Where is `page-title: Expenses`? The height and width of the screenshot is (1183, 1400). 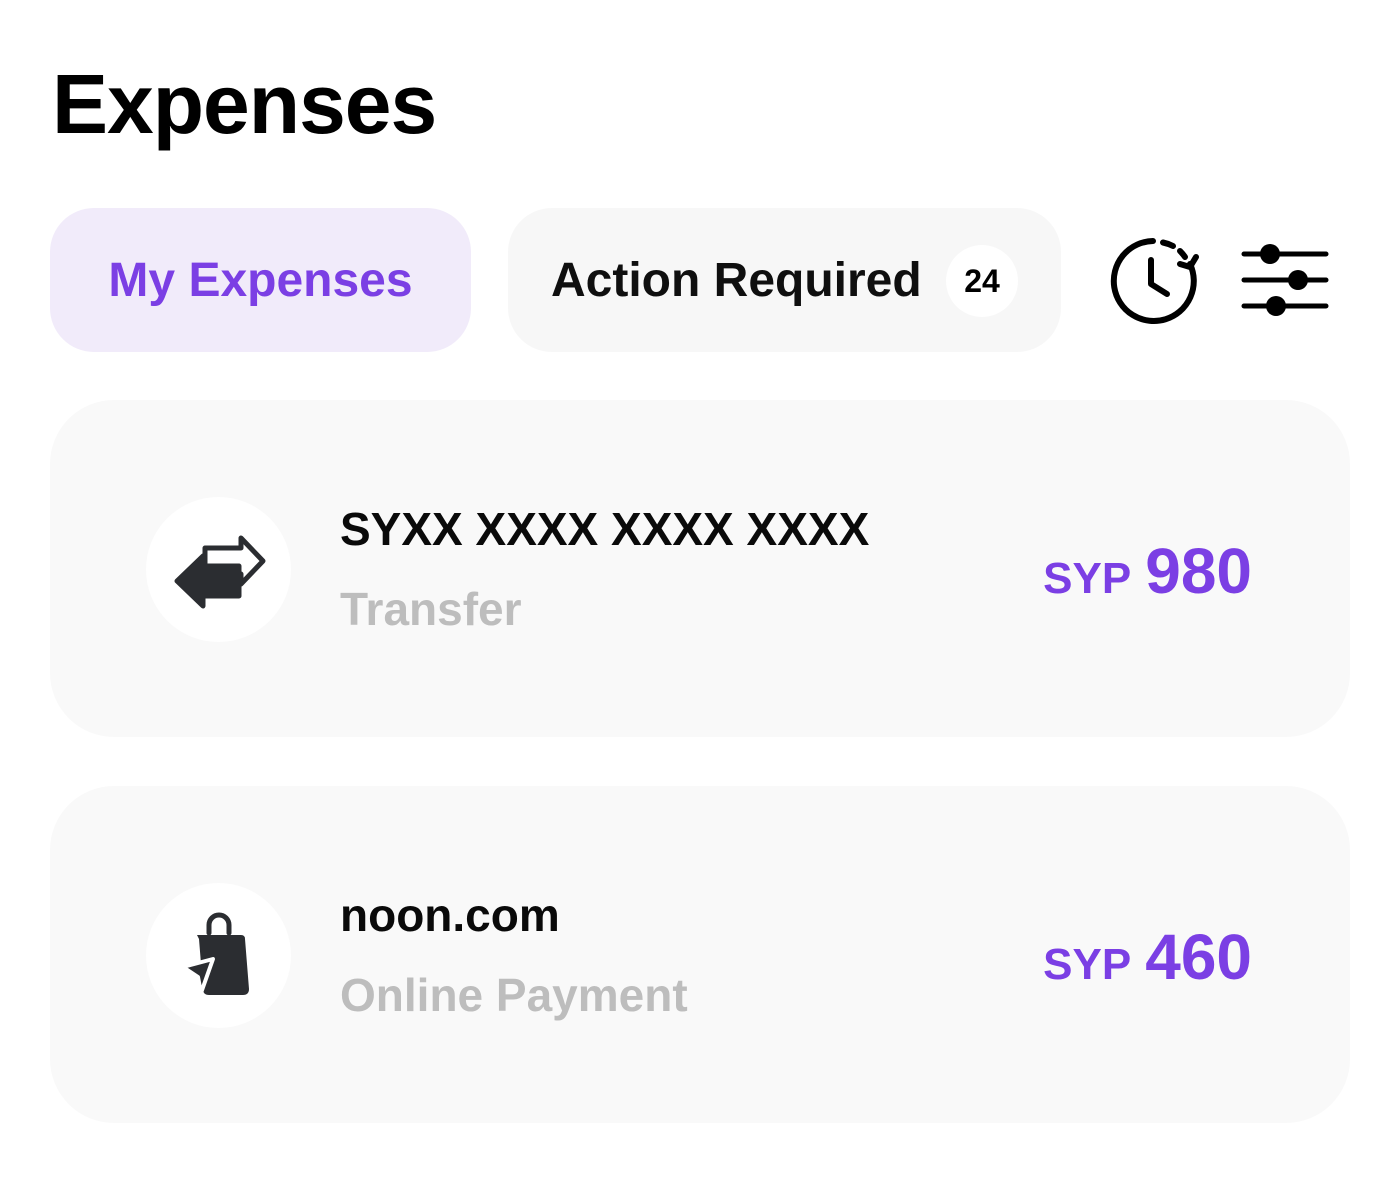
page-title: Expenses is located at coordinates (244, 104).